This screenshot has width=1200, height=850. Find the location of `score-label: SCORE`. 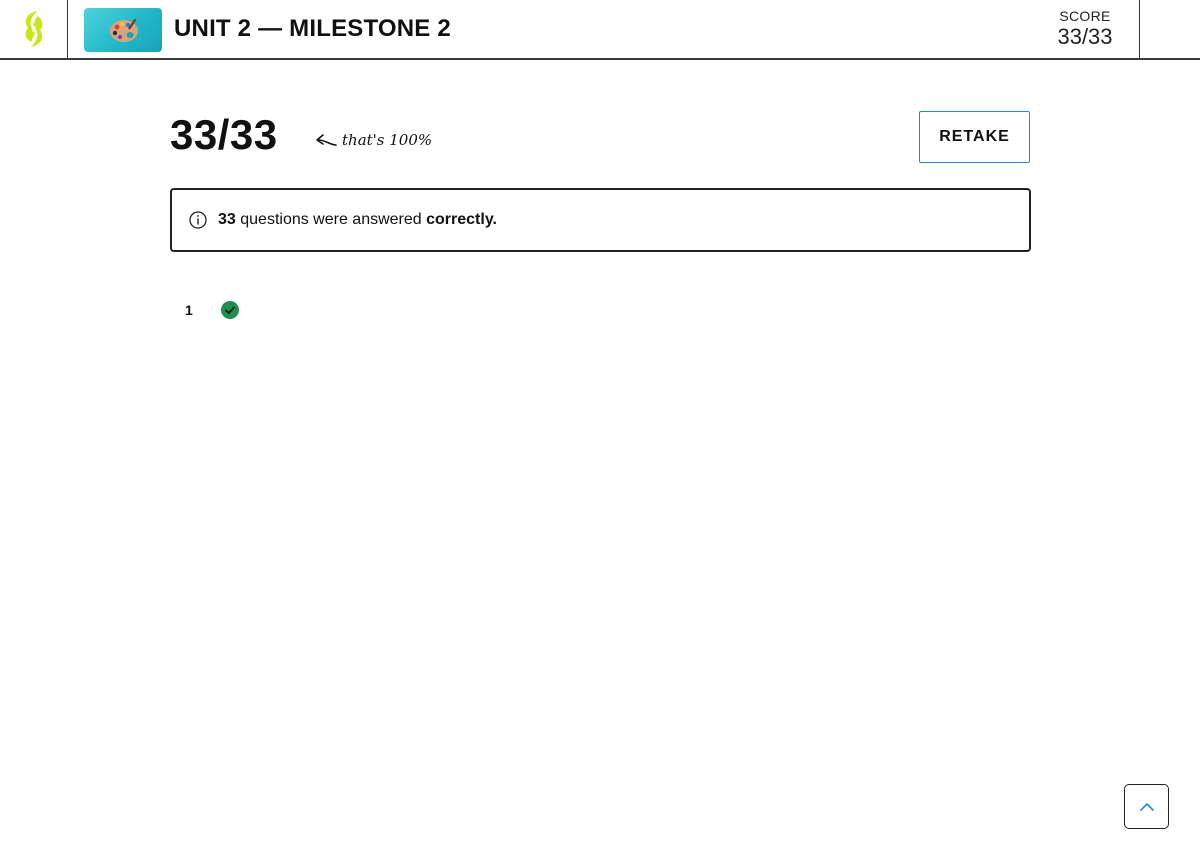

score-label: SCORE is located at coordinates (1085, 16).